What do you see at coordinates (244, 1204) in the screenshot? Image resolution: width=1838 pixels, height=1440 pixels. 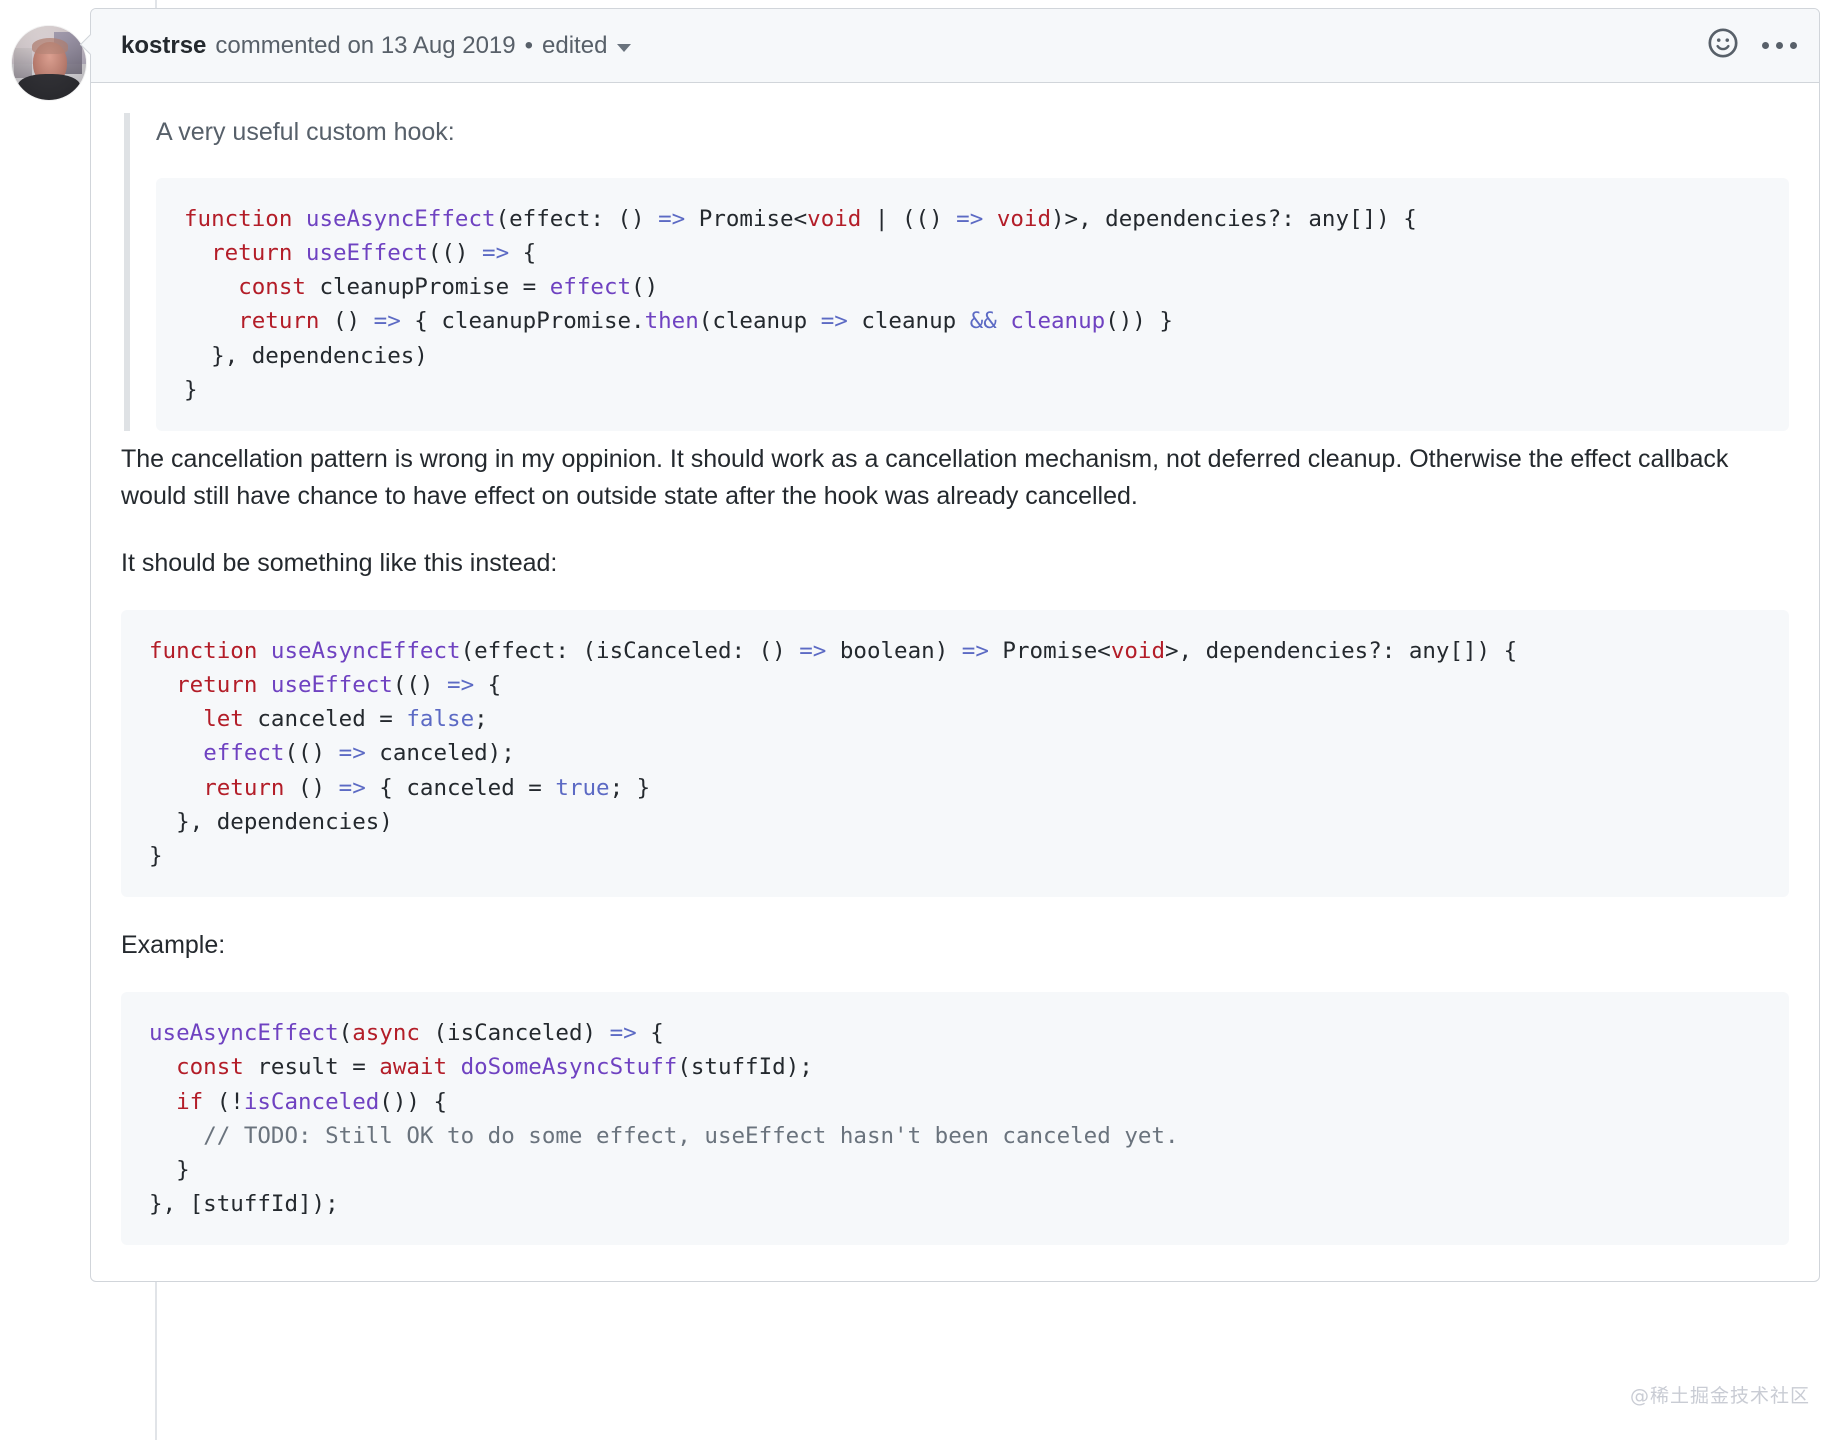 I see `code-token: }, [stuffId]);` at bounding box center [244, 1204].